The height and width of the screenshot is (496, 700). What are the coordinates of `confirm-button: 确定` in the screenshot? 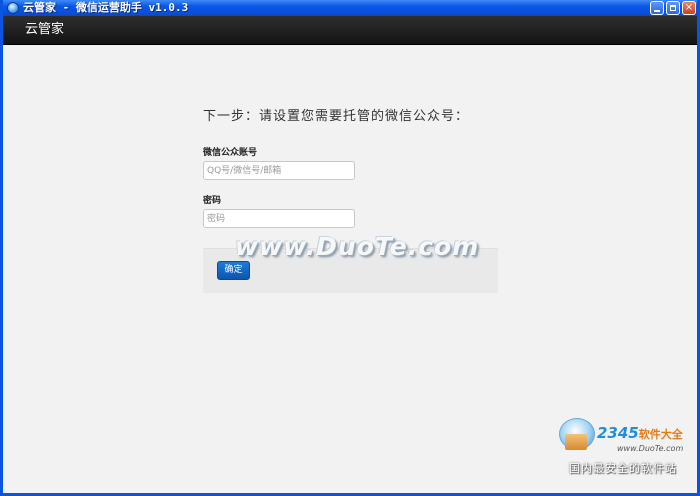 It's located at (233, 270).